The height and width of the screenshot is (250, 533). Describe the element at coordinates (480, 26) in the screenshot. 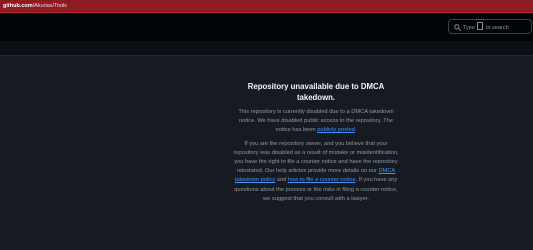

I see `slash-key-icon` at that location.